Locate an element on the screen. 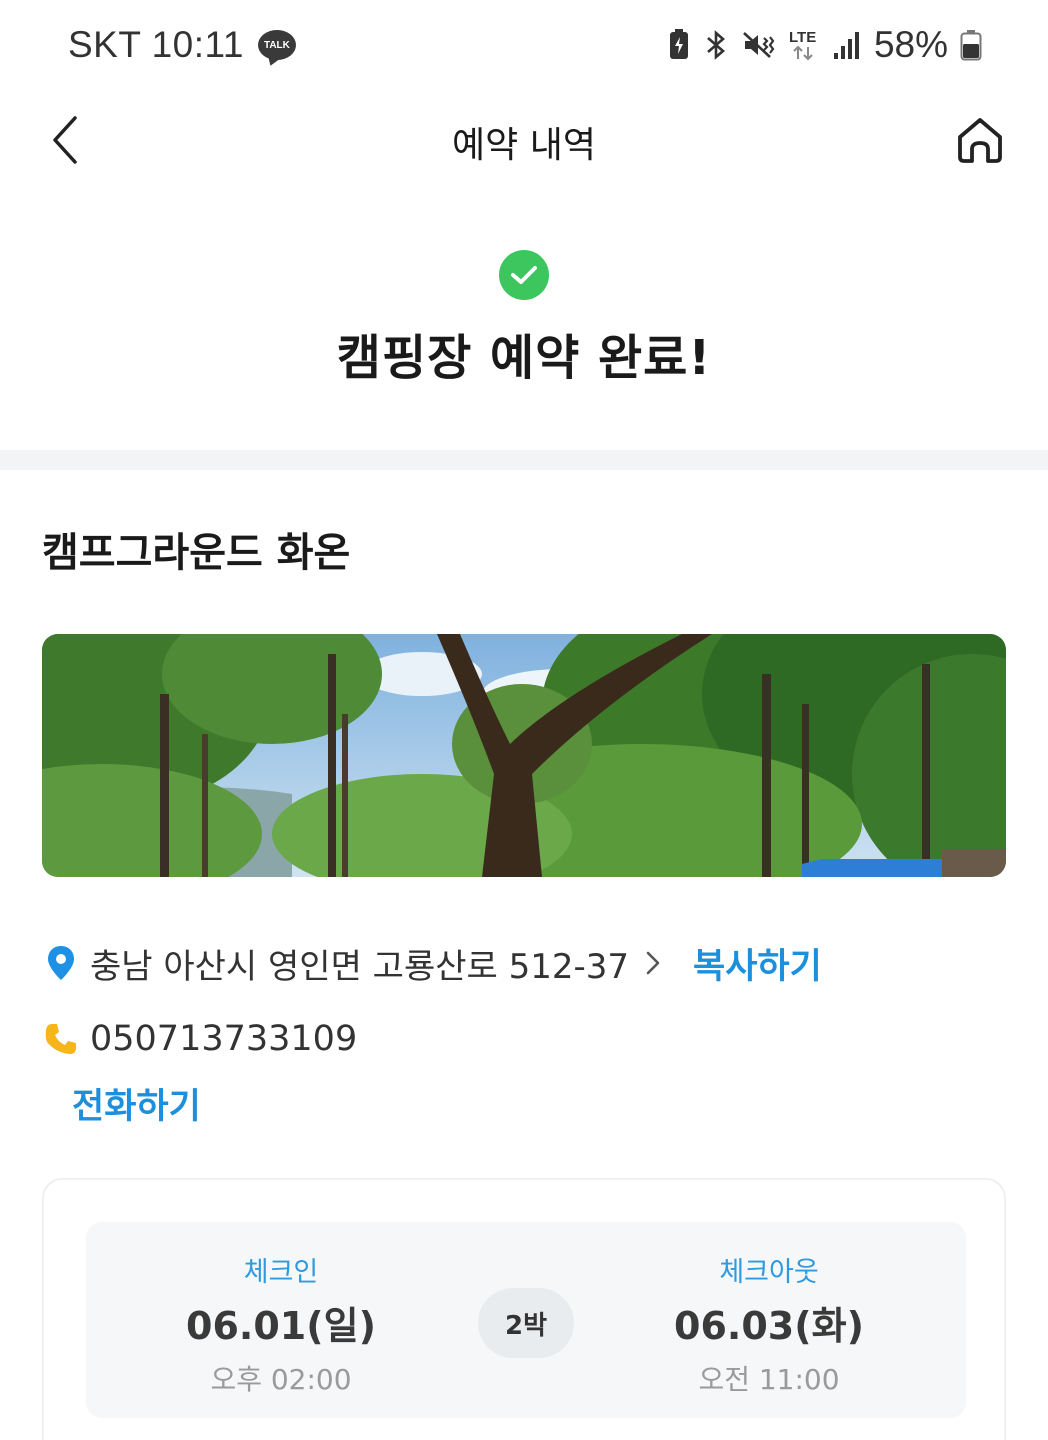 The width and height of the screenshot is (1048, 1440). talk-badge-text: TALK is located at coordinates (276, 45).